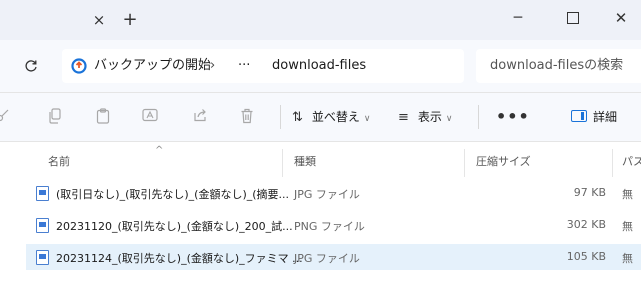 This screenshot has height=296, width=641. Describe the element at coordinates (631, 161) in the screenshot. I see `column-header-password: パスワ` at that location.